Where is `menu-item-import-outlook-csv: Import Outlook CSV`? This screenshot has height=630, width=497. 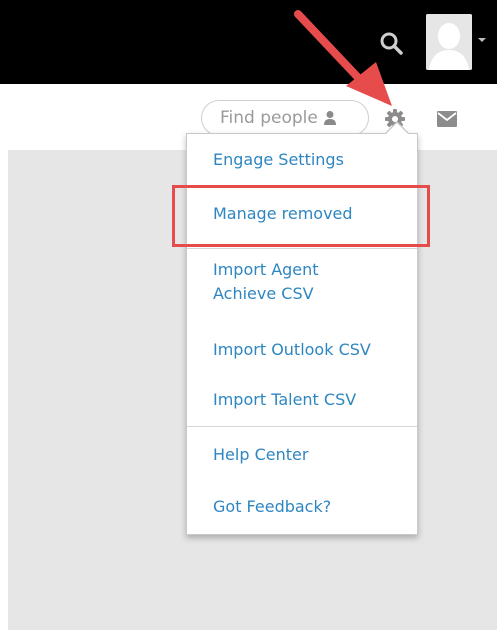
menu-item-import-outlook-csv: Import Outlook CSV is located at coordinates (292, 350).